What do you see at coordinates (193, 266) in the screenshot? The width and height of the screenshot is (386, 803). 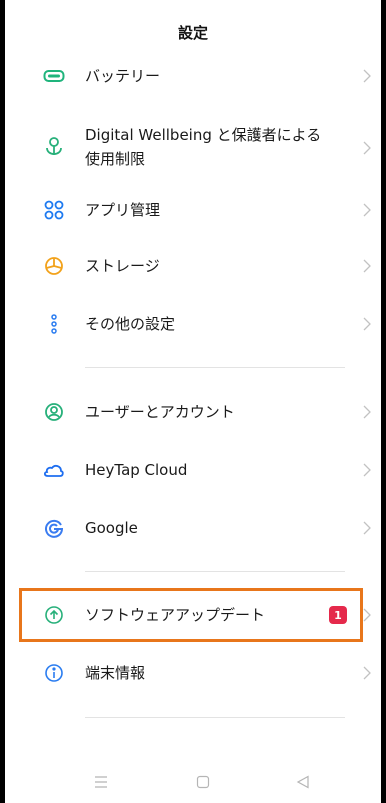 I see `settings-item-storage: ストレージ` at bounding box center [193, 266].